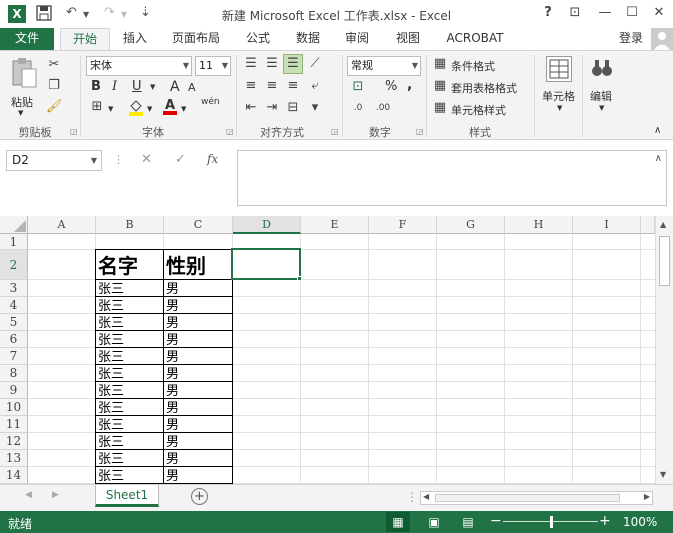 The height and width of the screenshot is (533, 673). What do you see at coordinates (54, 160) in the screenshot?
I see `name-box: D2 ▼` at bounding box center [54, 160].